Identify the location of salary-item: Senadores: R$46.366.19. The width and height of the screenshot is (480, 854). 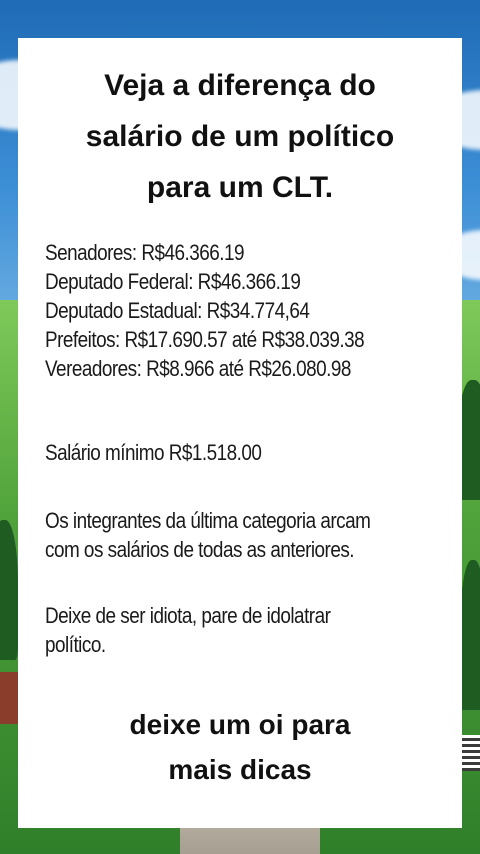
(145, 252).